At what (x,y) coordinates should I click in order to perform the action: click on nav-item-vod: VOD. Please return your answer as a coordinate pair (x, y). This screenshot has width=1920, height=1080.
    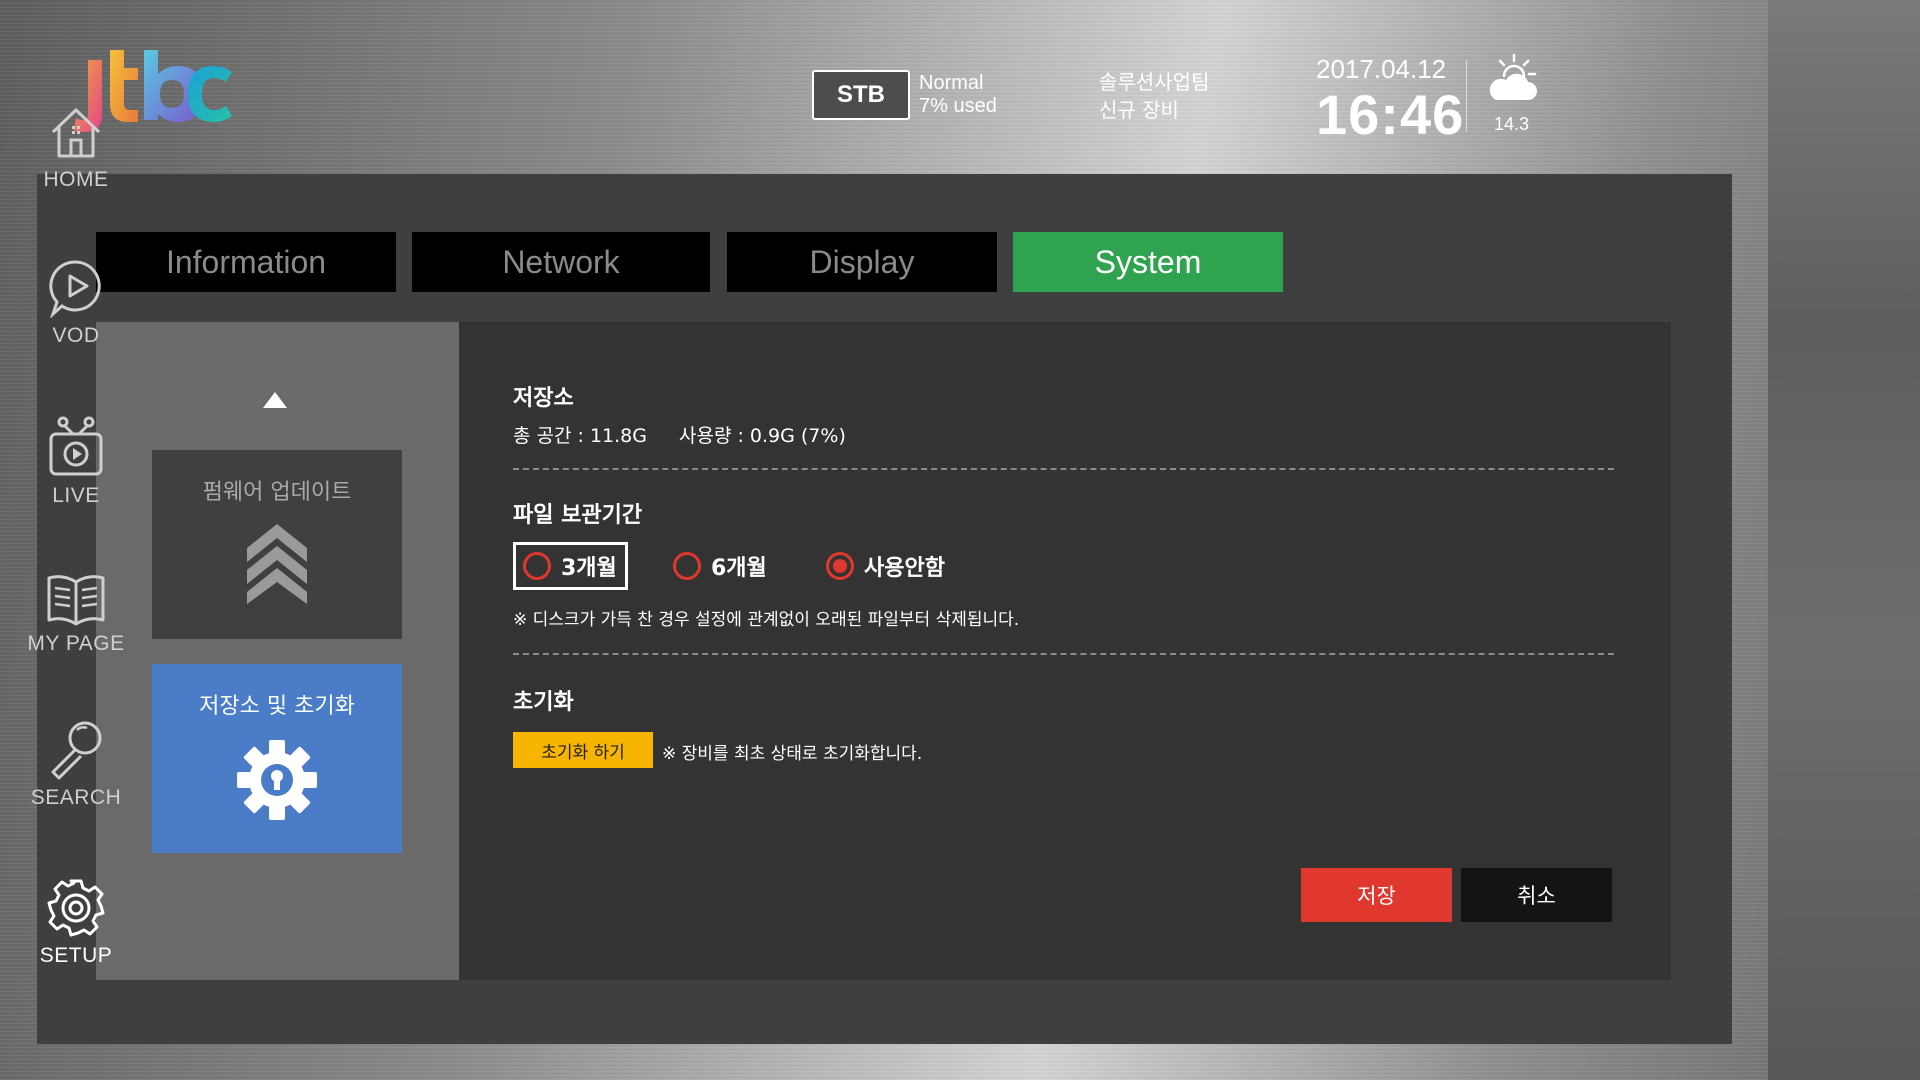
    Looking at the image, I should click on (76, 303).